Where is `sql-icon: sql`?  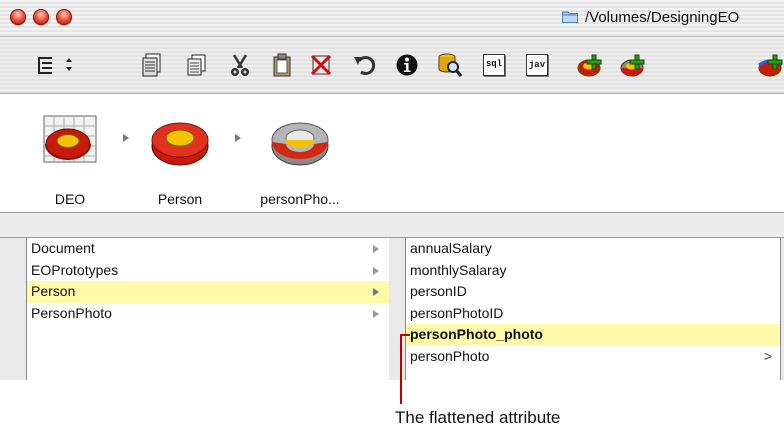 sql-icon: sql is located at coordinates (494, 65).